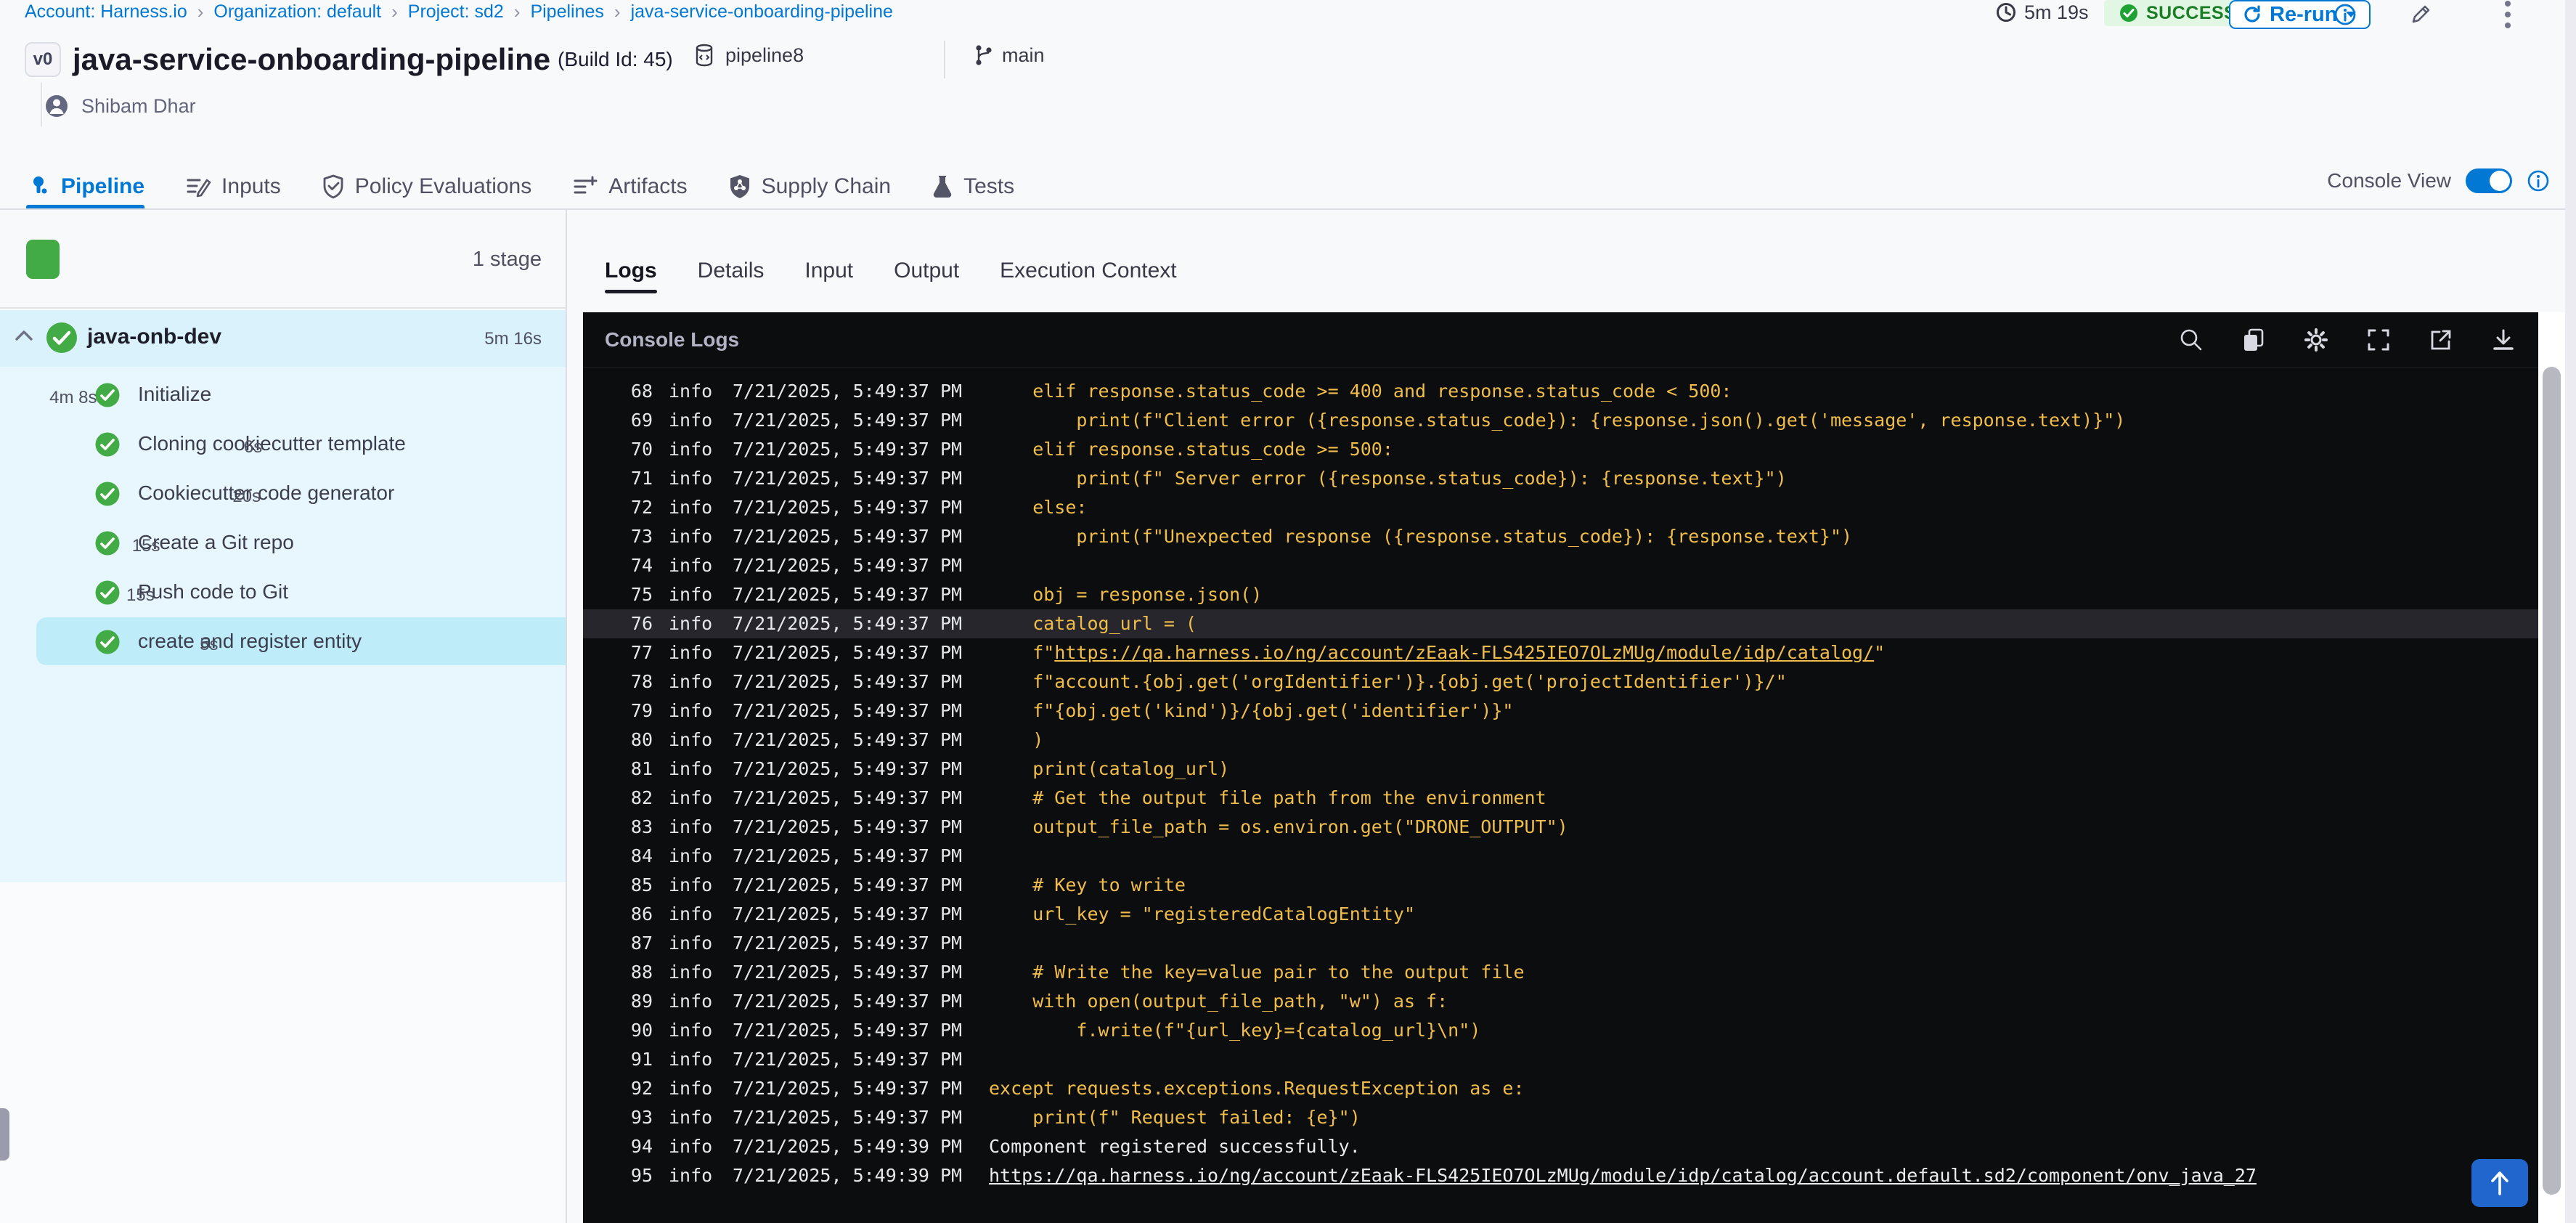 This screenshot has width=2576, height=1223. Describe the element at coordinates (1175, 1146) in the screenshot. I see `log-message: Component registered successfully.` at that location.